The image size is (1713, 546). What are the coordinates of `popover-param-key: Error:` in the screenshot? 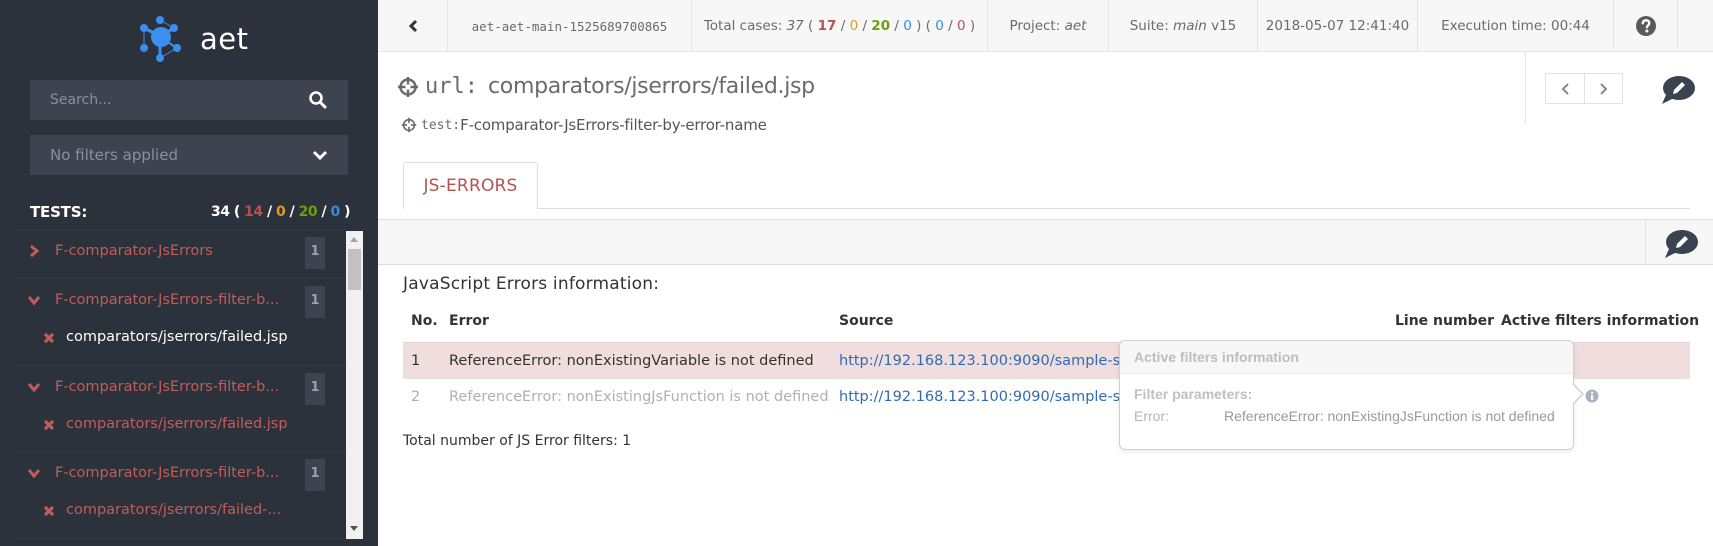 It's located at (1151, 416).